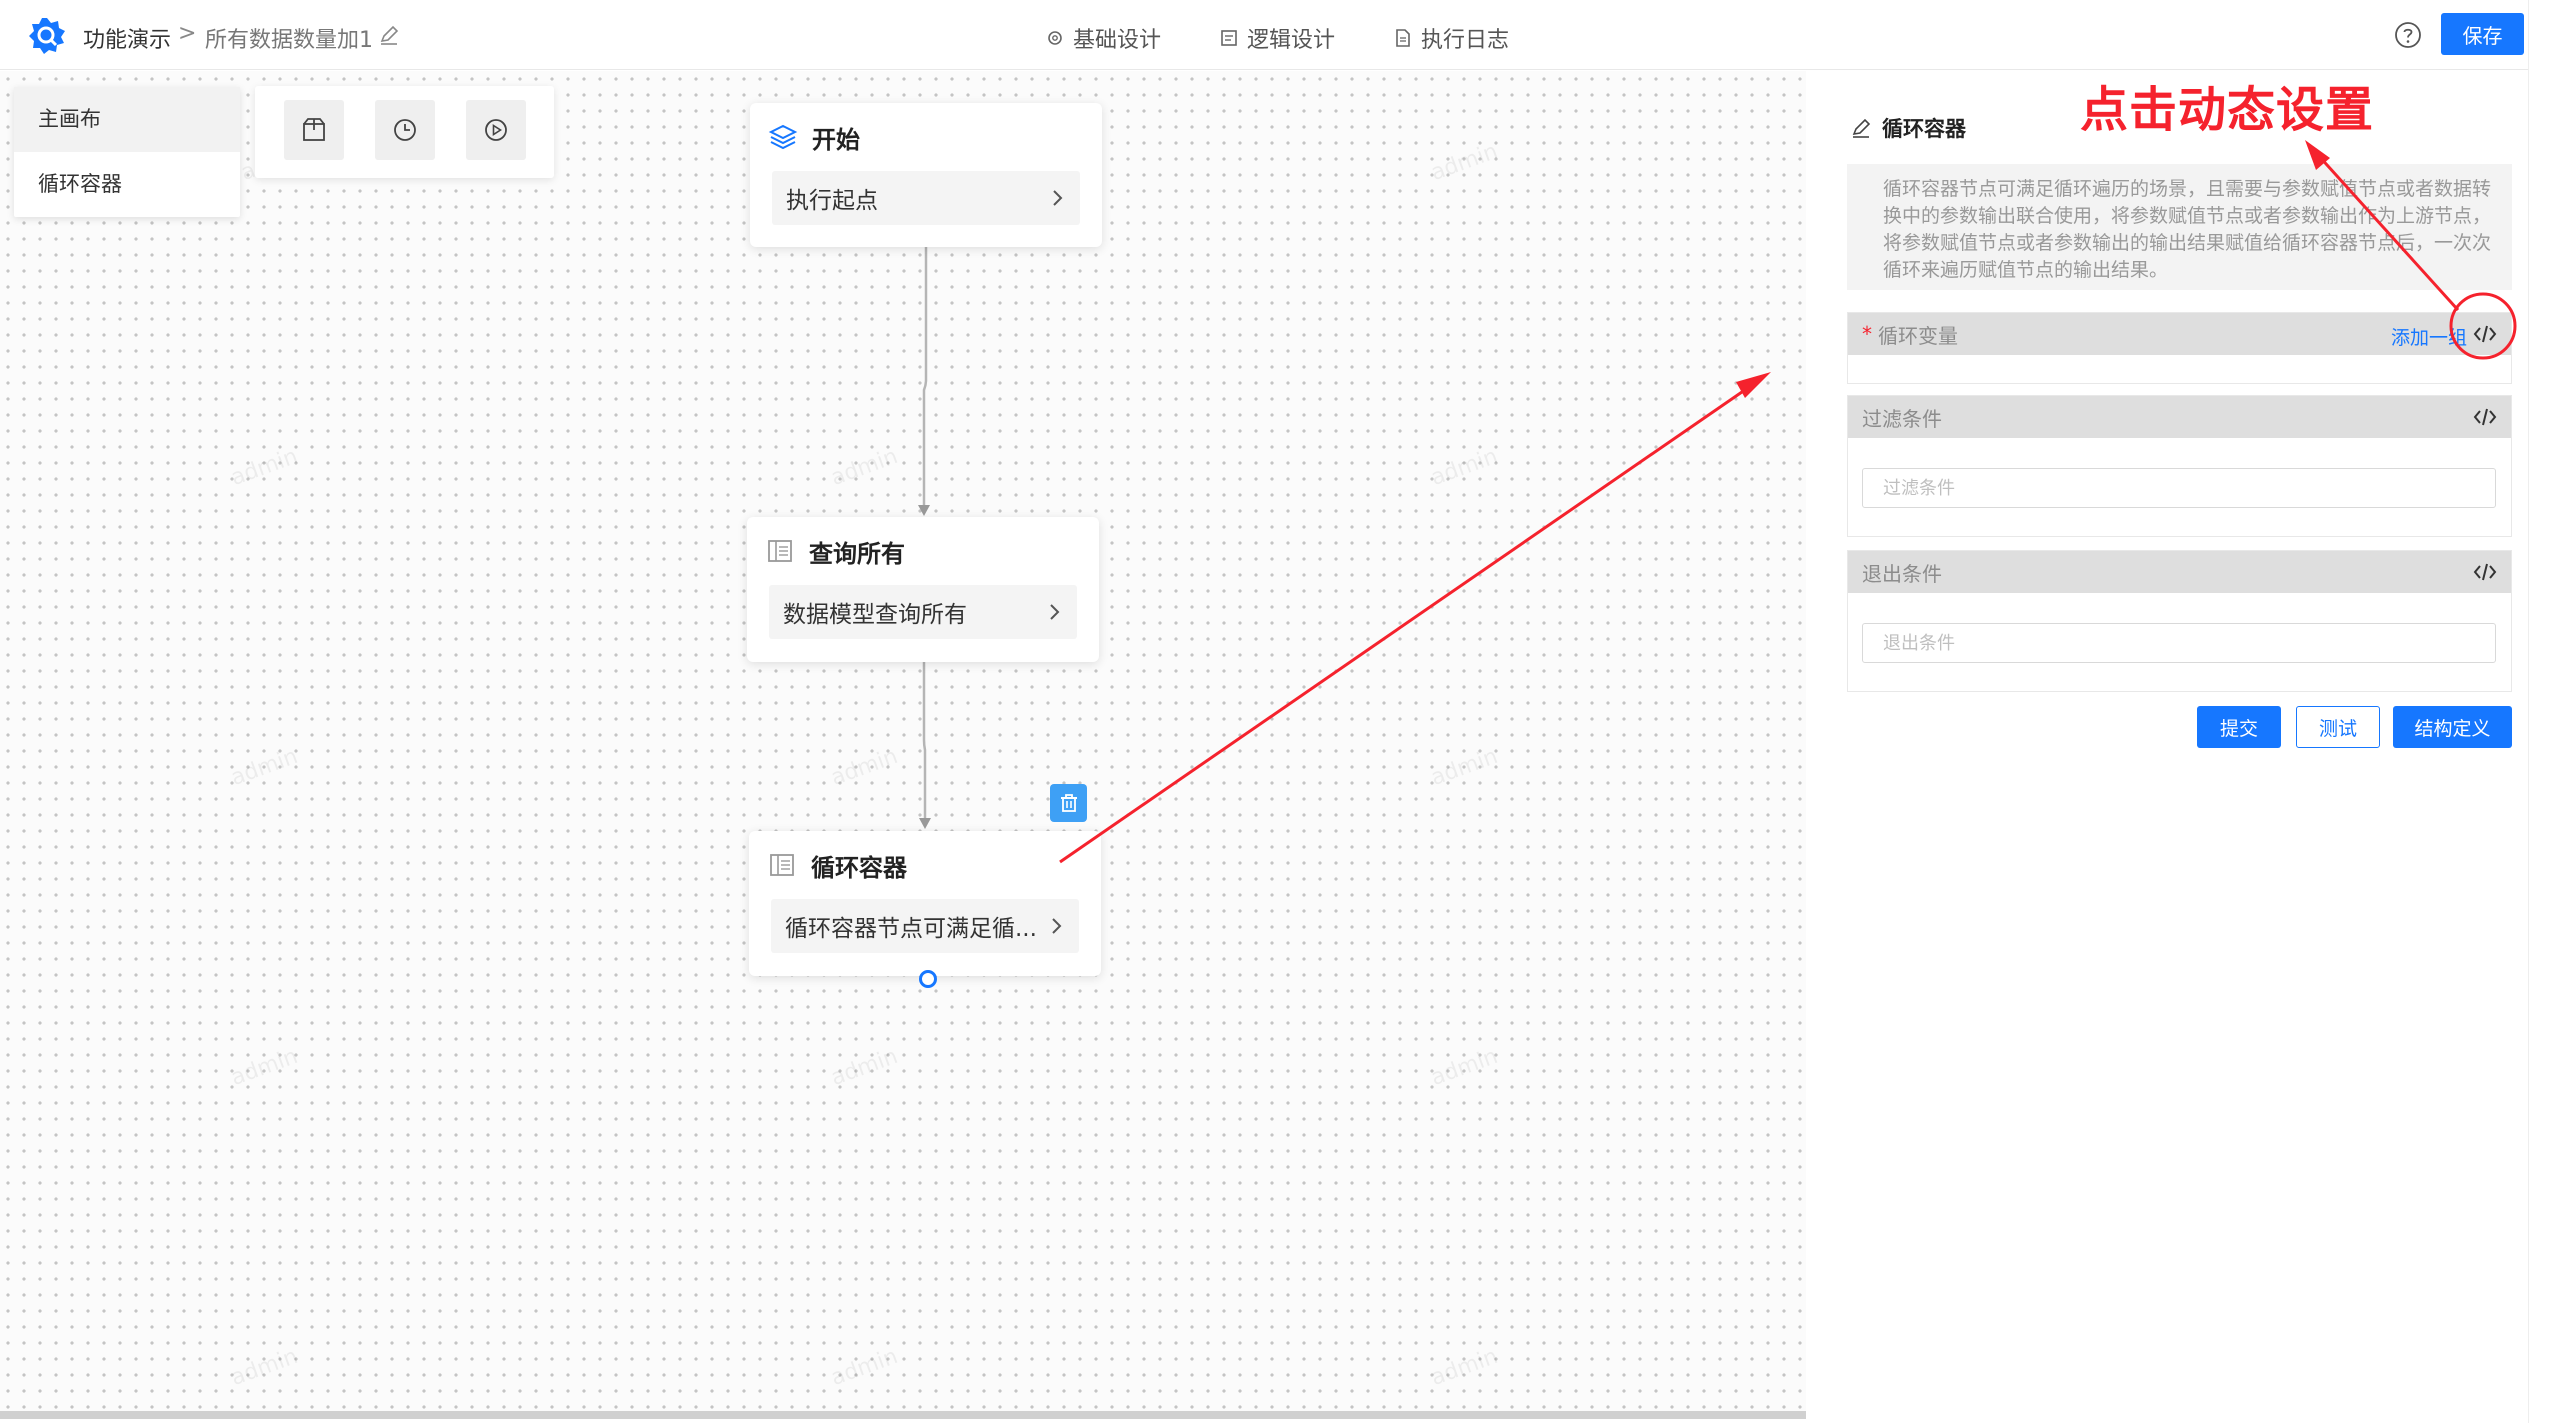  Describe the element at coordinates (2179, 488) in the screenshot. I see `filter-input` at that location.